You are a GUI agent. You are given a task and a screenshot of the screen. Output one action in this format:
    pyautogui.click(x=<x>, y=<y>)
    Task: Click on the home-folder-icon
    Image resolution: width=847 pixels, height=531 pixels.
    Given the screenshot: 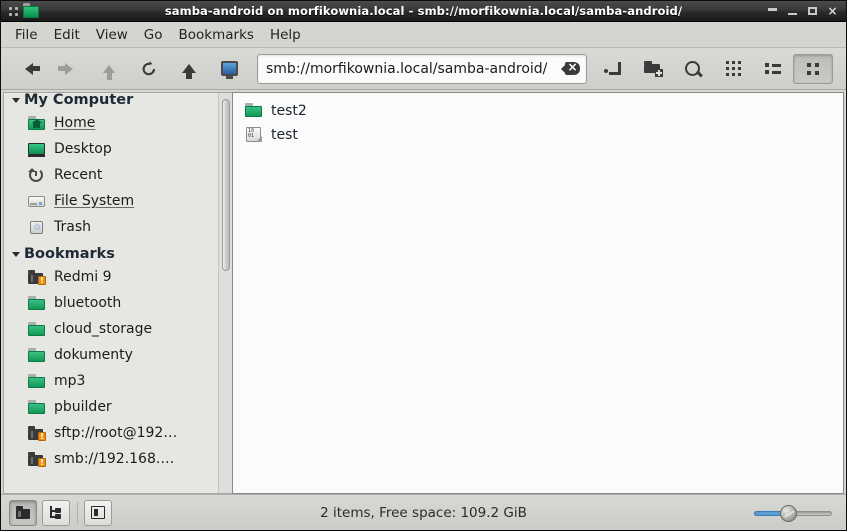 What is the action you would take?
    pyautogui.click(x=37, y=123)
    